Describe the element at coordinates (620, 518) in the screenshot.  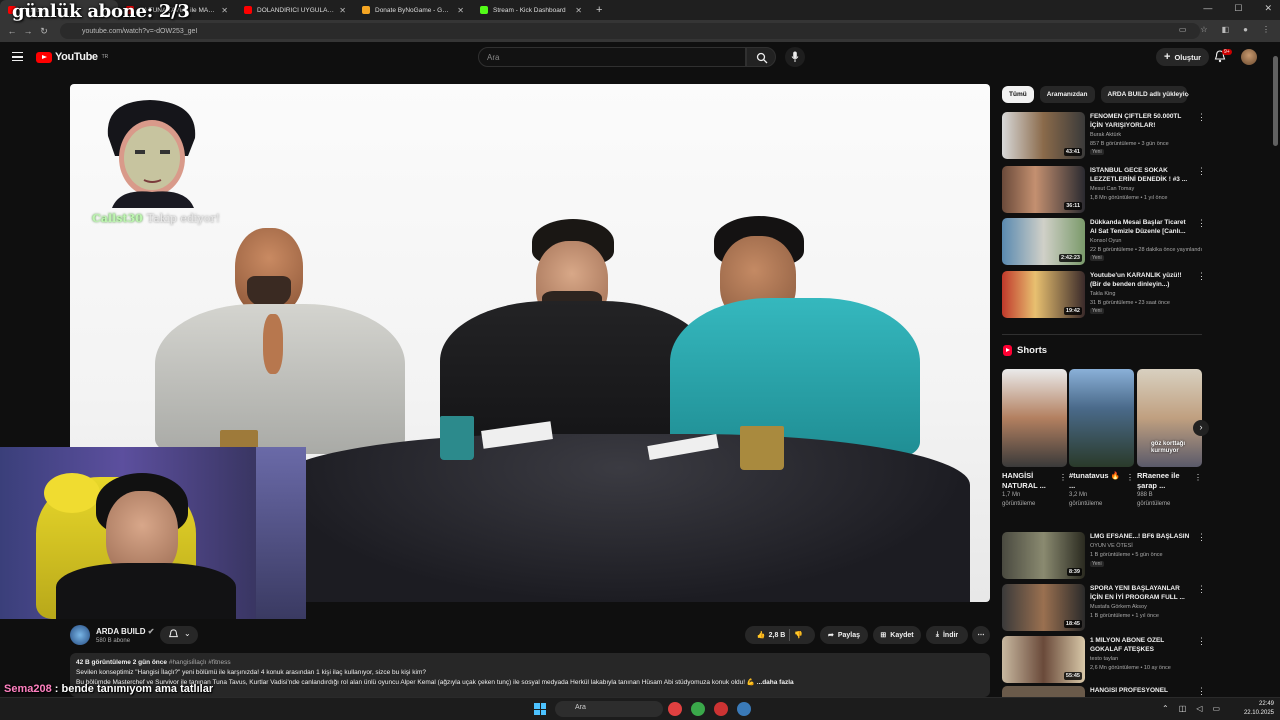
I see `table` at that location.